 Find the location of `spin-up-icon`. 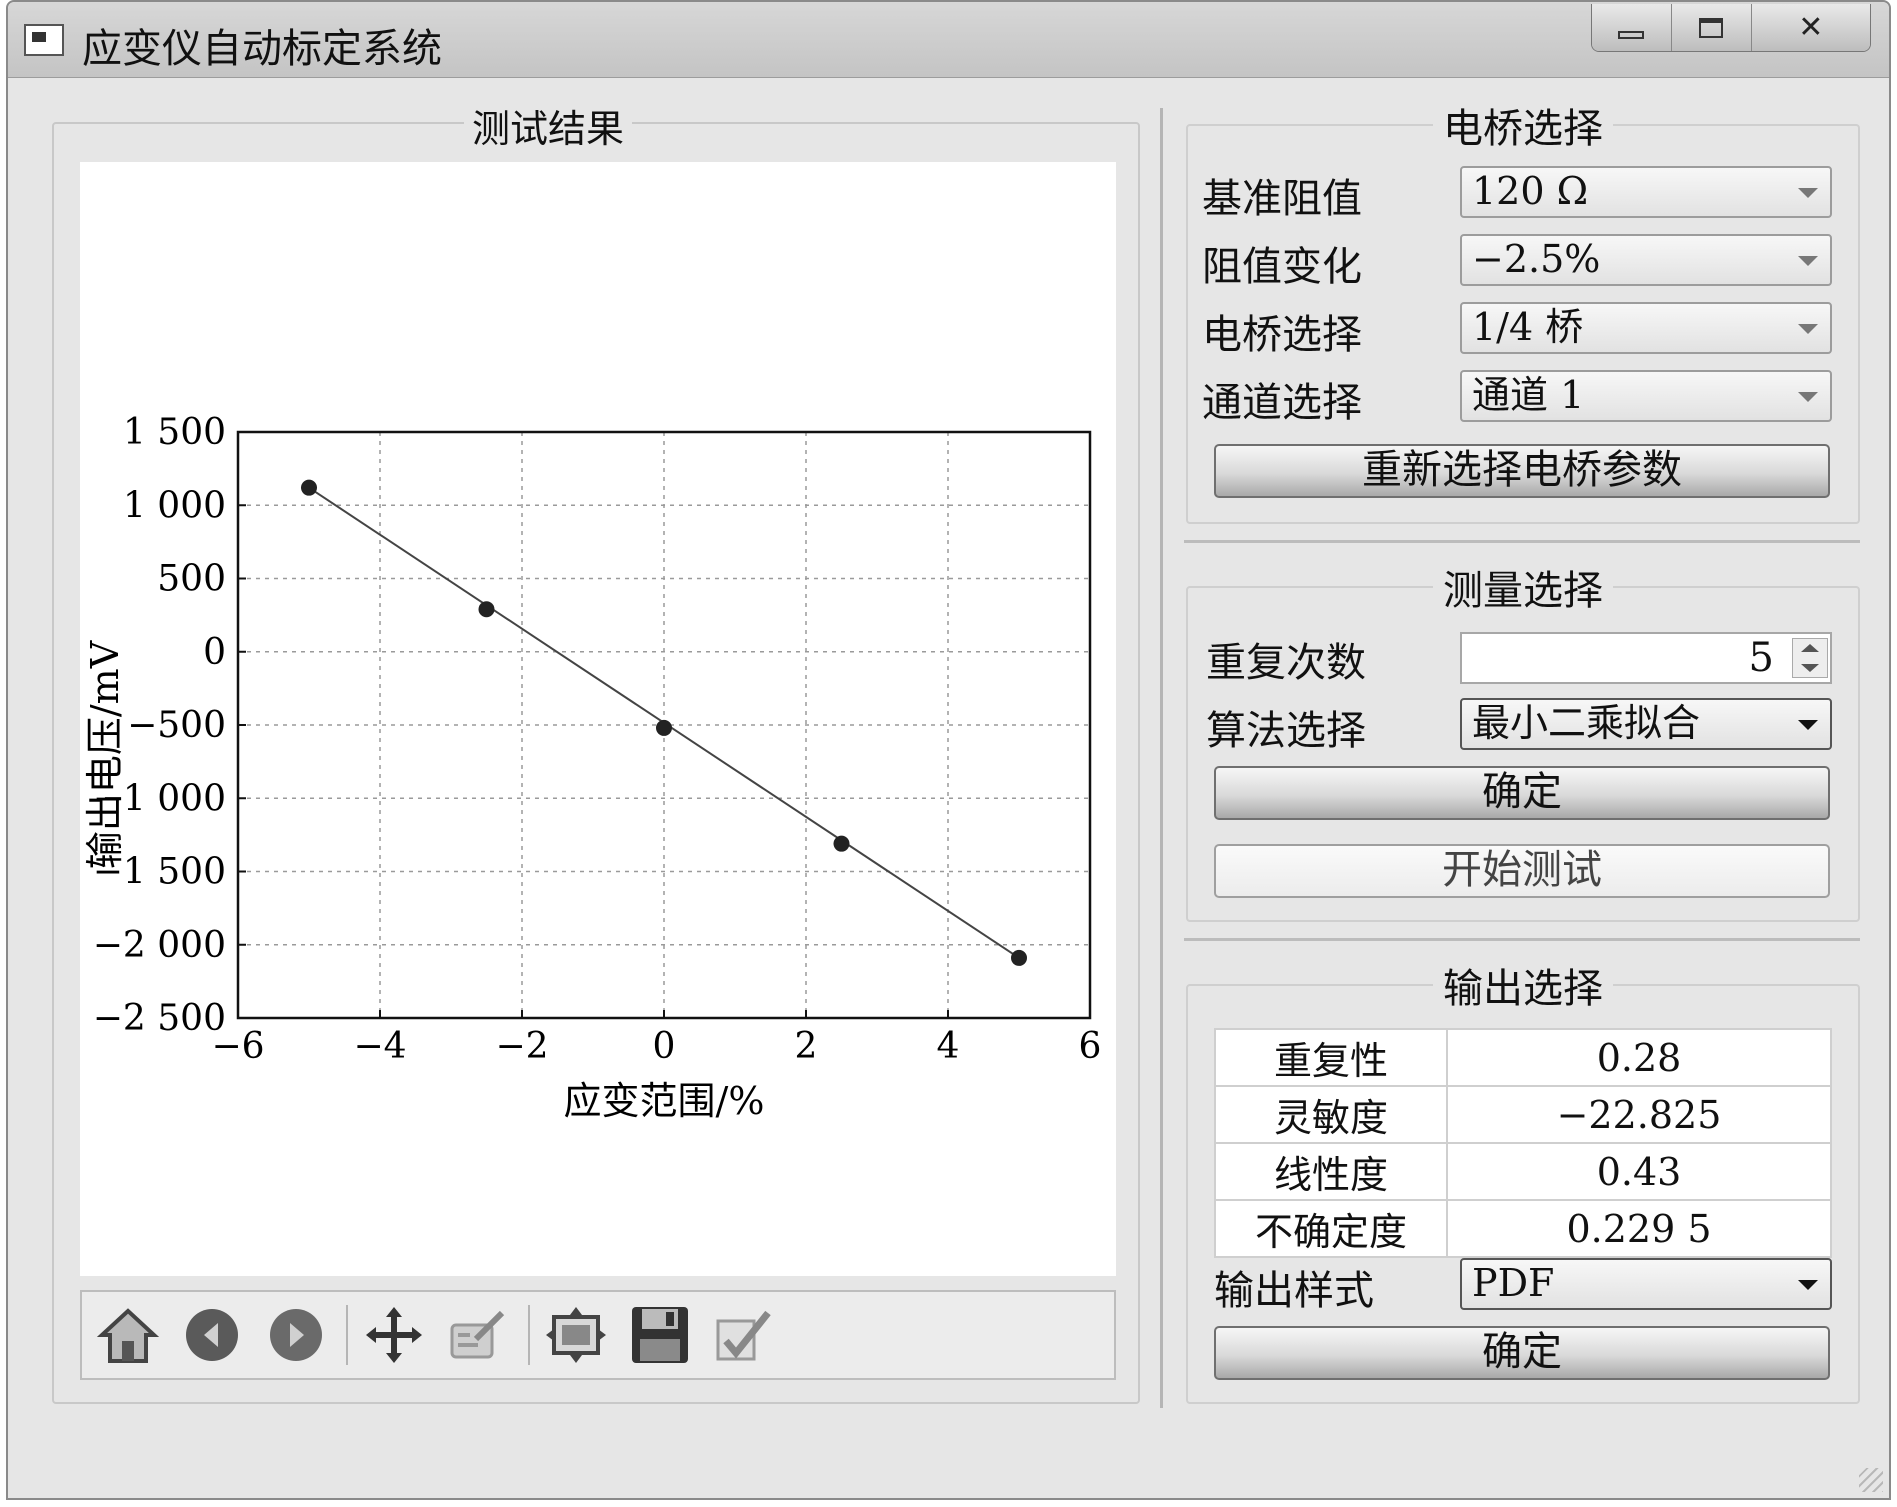

spin-up-icon is located at coordinates (1810, 648).